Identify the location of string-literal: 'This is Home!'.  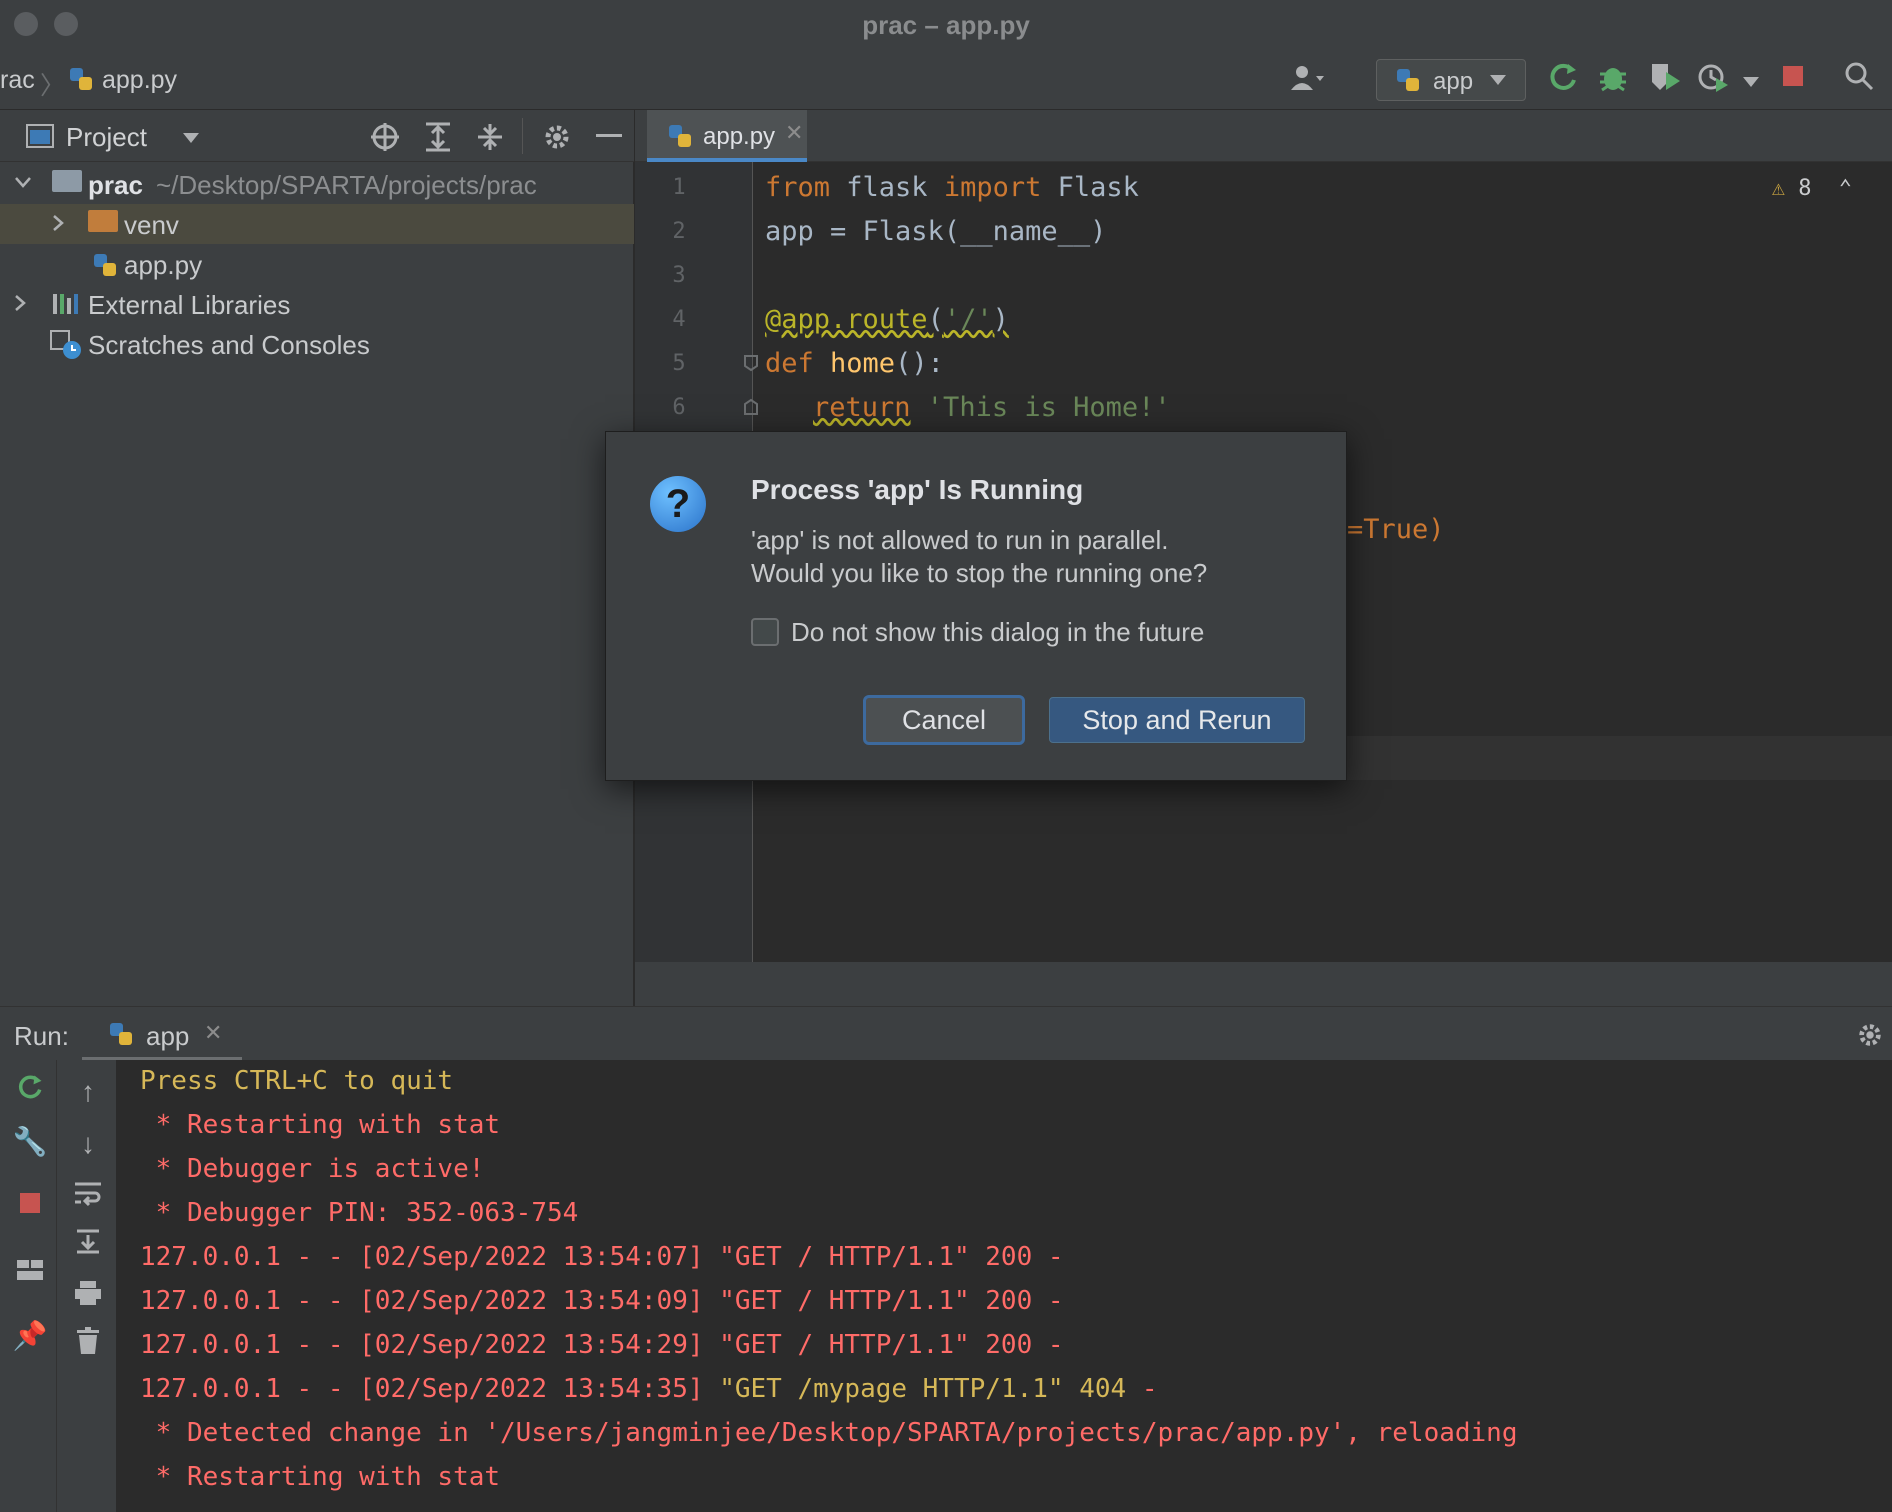
(1040, 407).